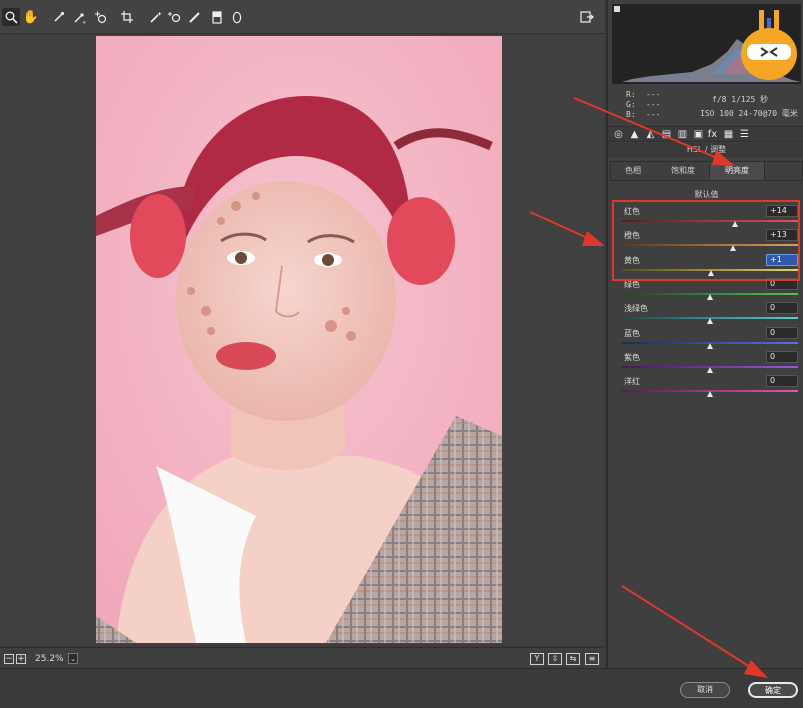 This screenshot has height=708, width=803. Describe the element at coordinates (302, 17) in the screenshot. I see `toolbar: ✋ + ✦` at that location.